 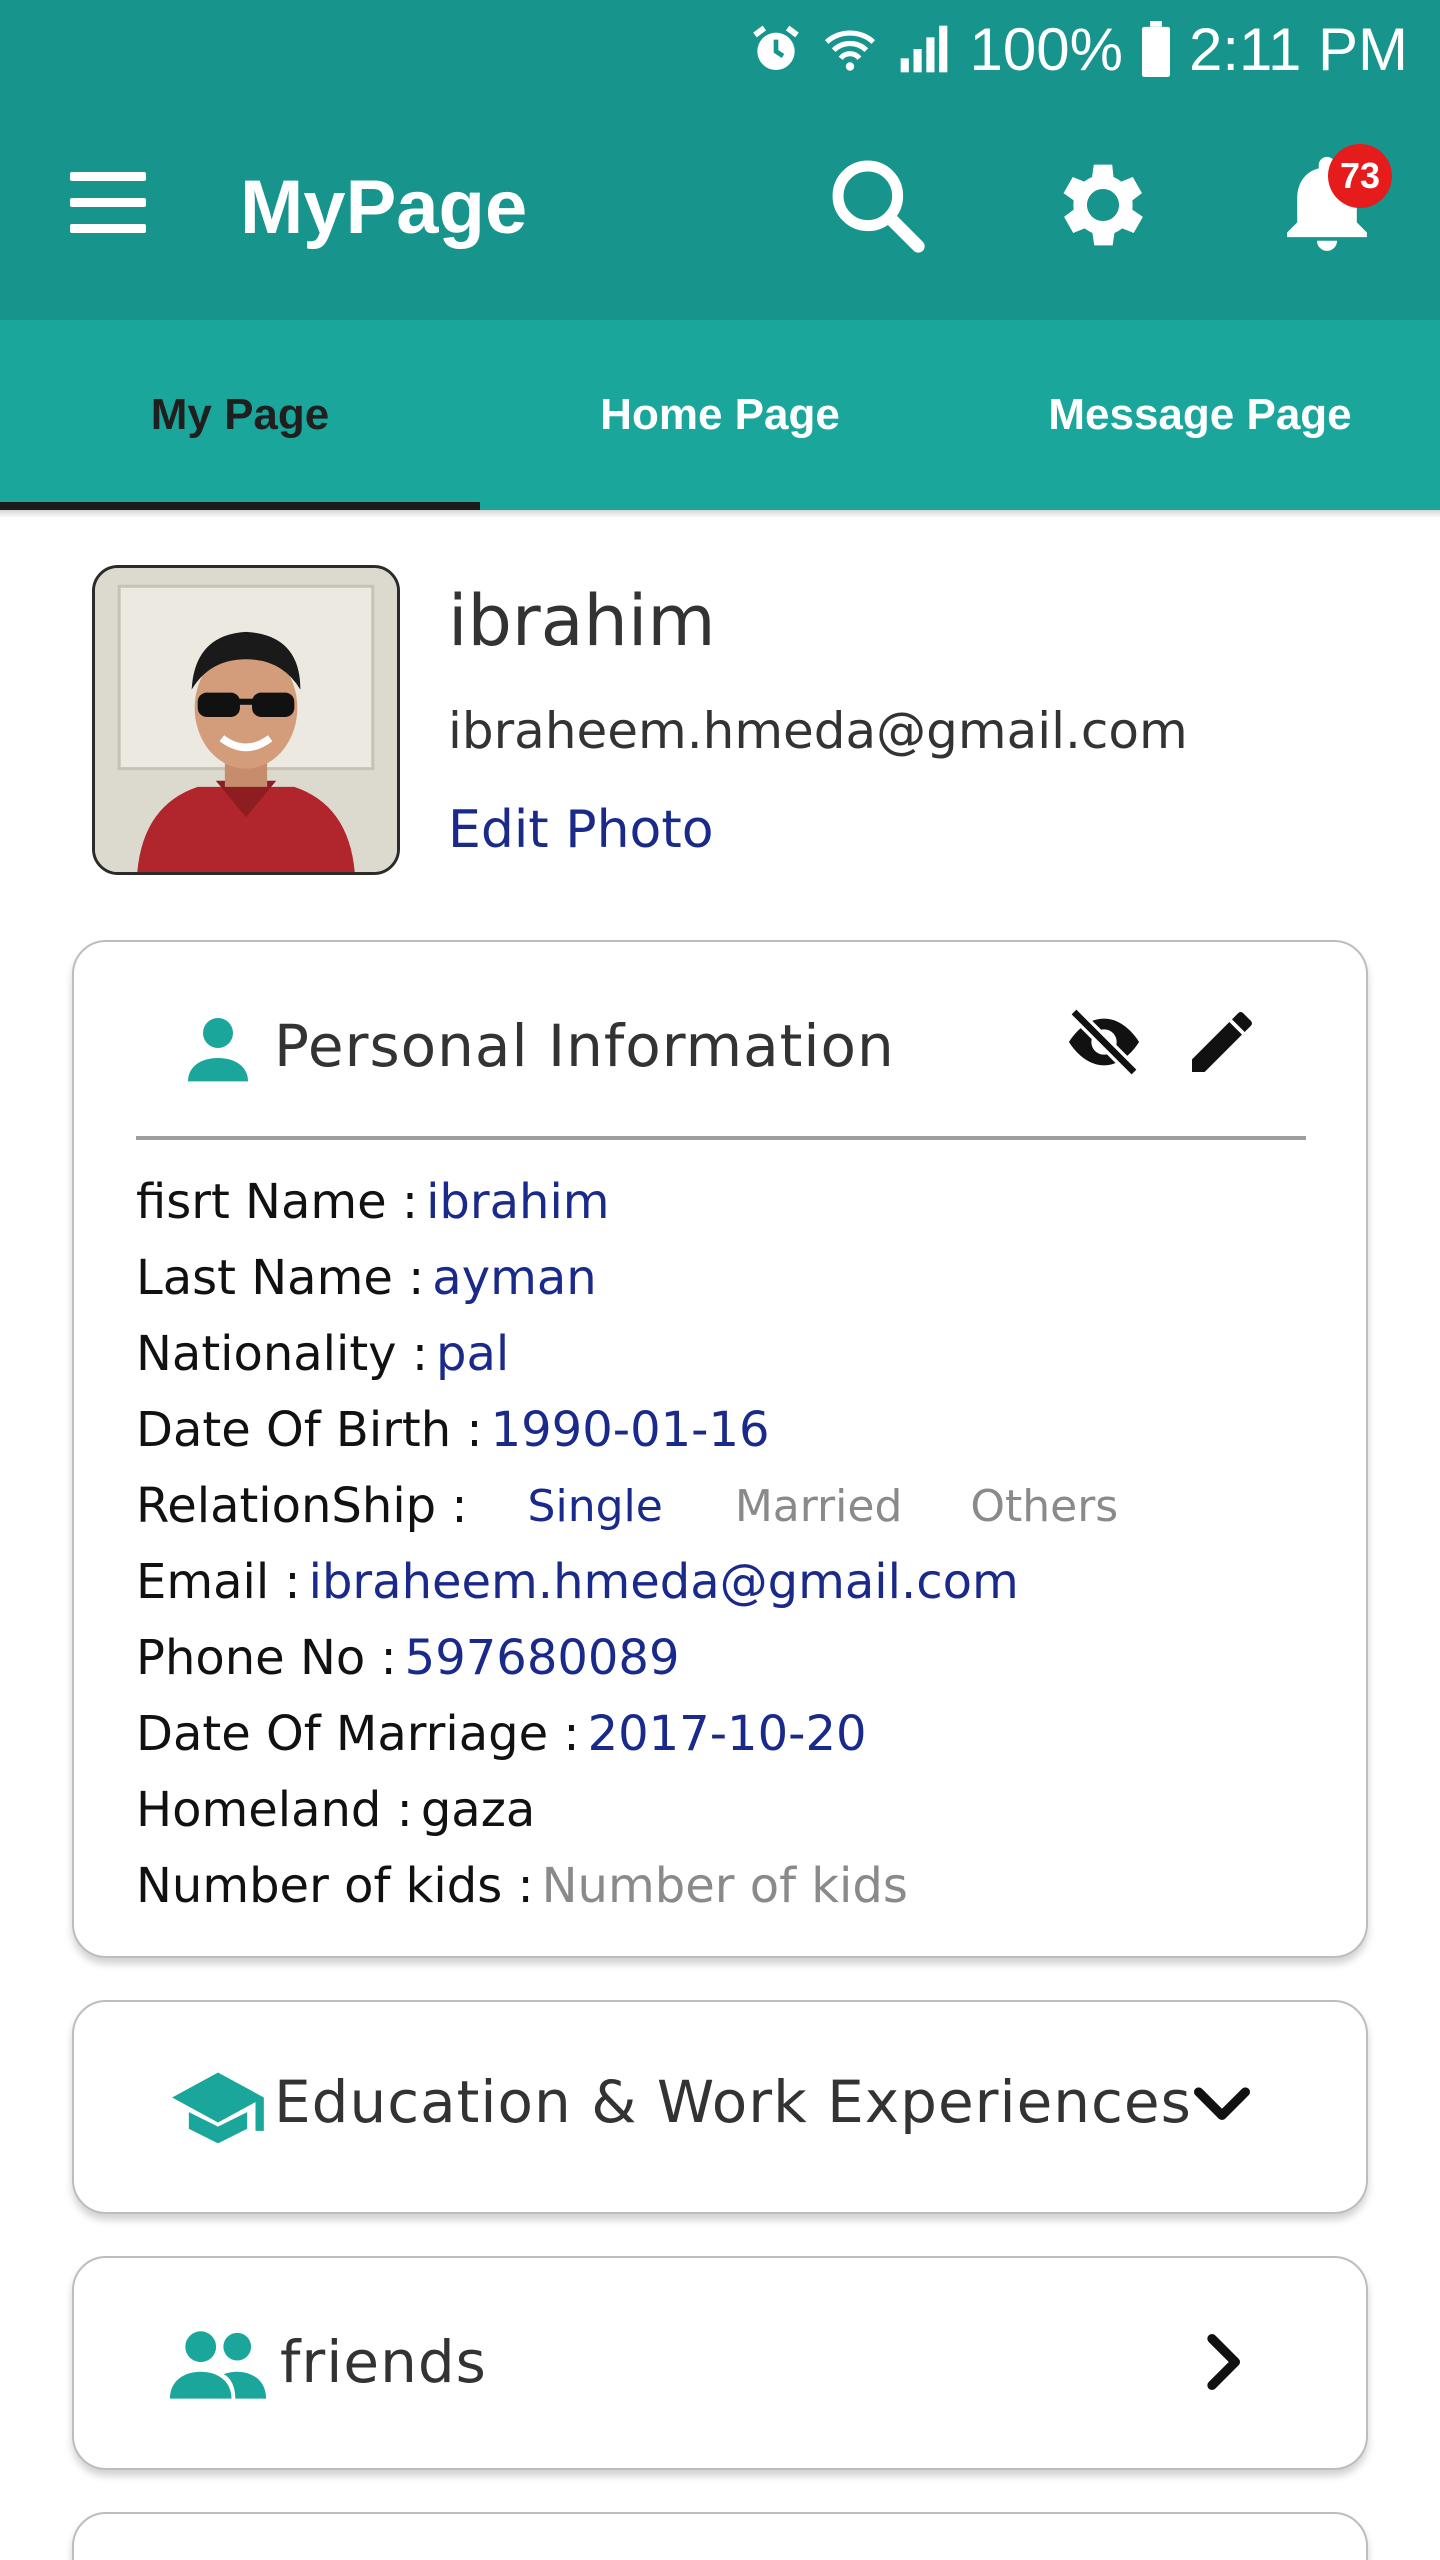 I want to click on wifi-icon, so click(x=850, y=49).